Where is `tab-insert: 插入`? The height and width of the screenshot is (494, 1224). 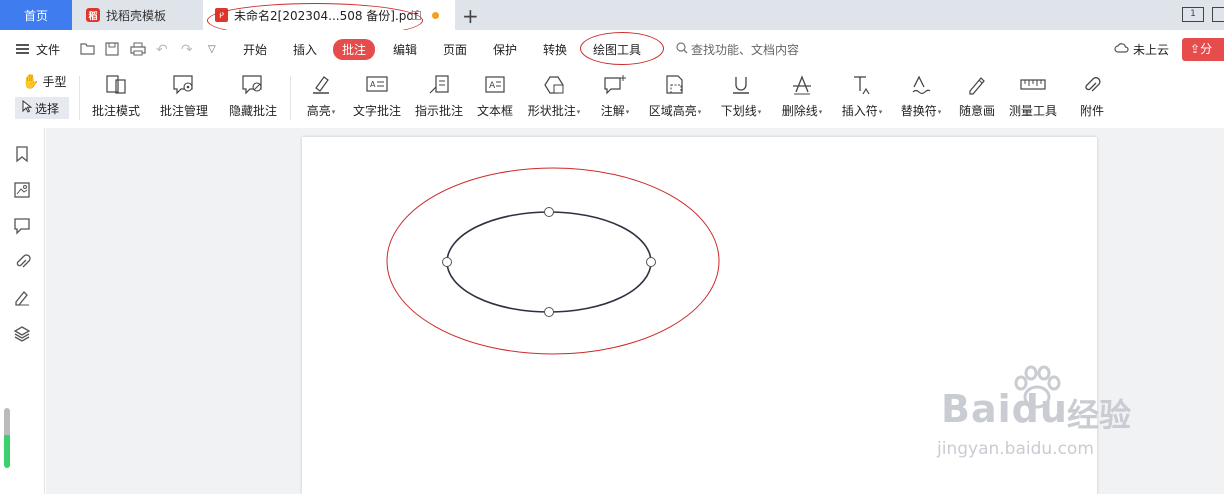
tab-insert: 插入 is located at coordinates (305, 49).